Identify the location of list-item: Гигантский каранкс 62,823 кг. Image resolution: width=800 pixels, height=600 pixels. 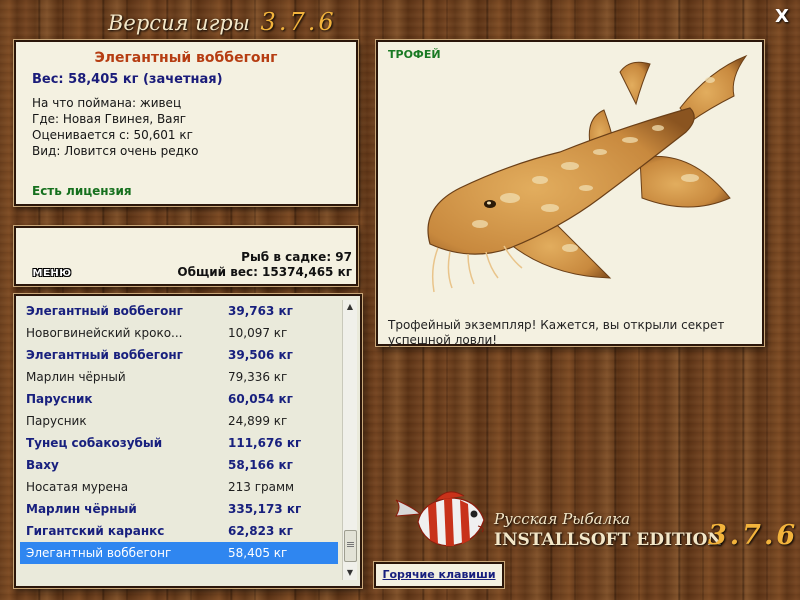
(179, 531).